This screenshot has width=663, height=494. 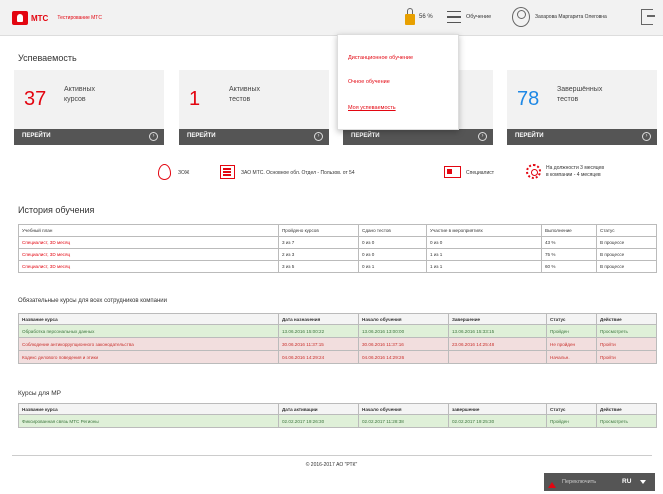 What do you see at coordinates (227, 172) in the screenshot?
I see `building-icon` at bounding box center [227, 172].